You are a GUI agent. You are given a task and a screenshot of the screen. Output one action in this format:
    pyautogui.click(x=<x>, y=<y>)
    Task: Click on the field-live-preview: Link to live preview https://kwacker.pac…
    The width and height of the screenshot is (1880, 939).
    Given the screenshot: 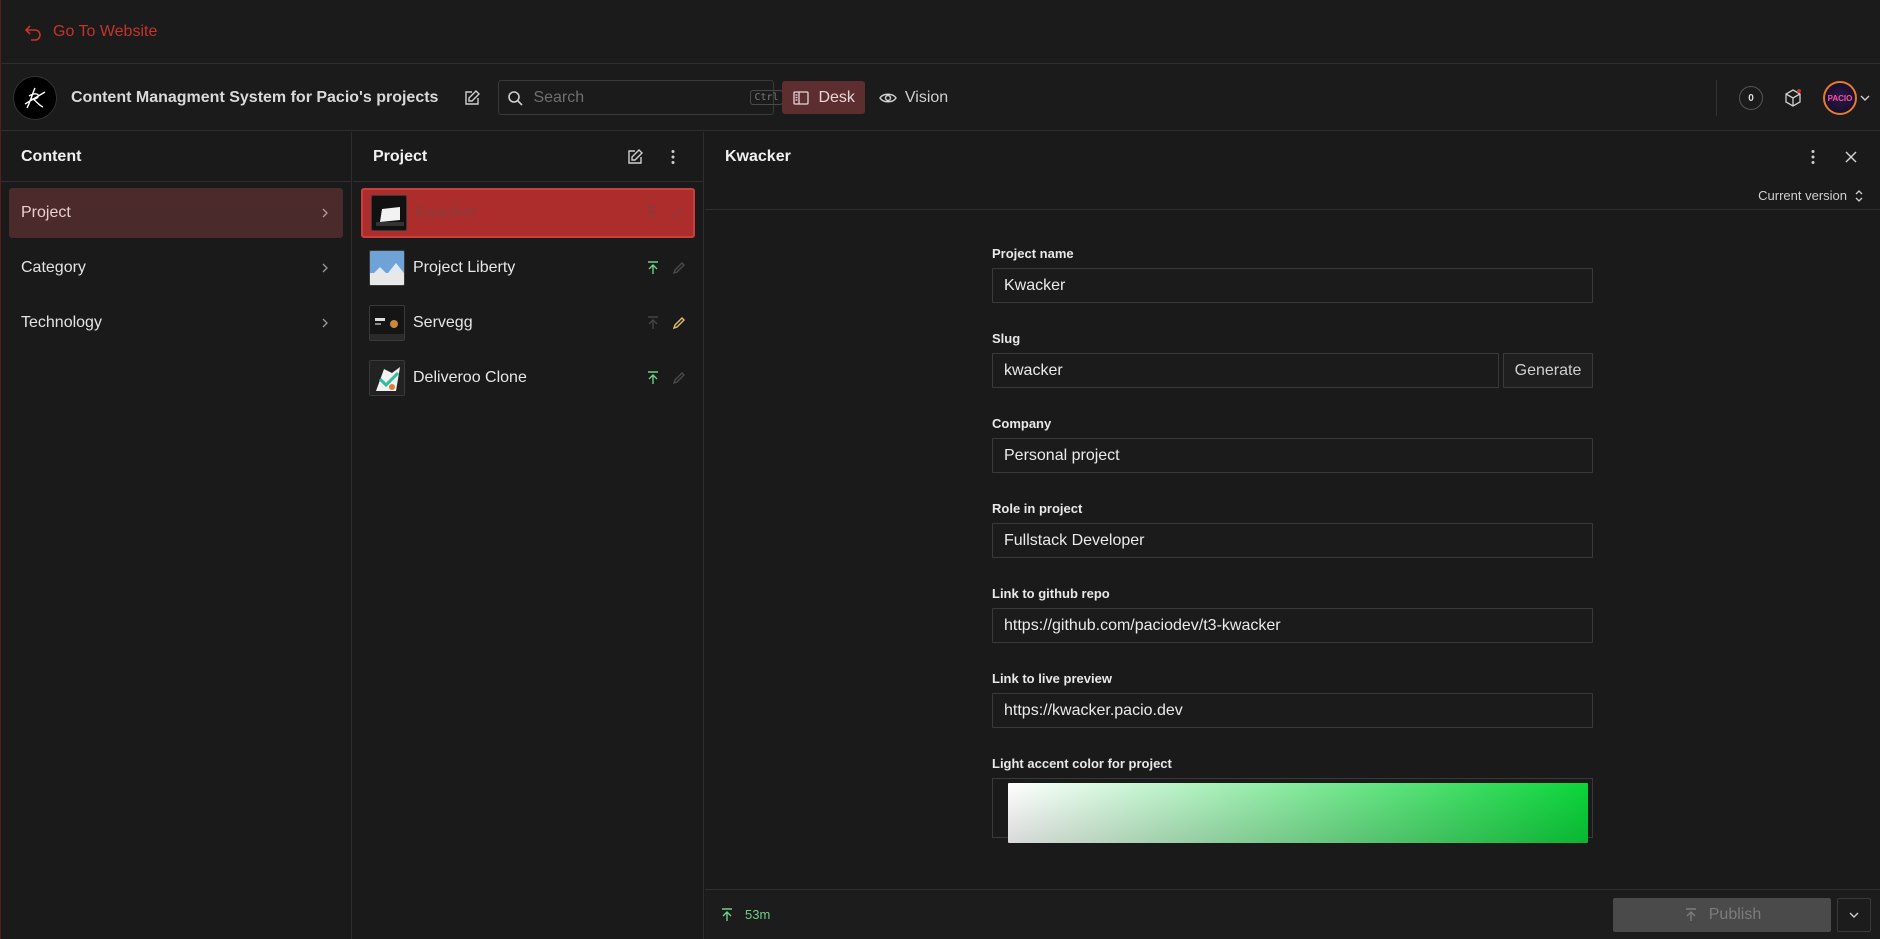 What is the action you would take?
    pyautogui.click(x=1292, y=698)
    